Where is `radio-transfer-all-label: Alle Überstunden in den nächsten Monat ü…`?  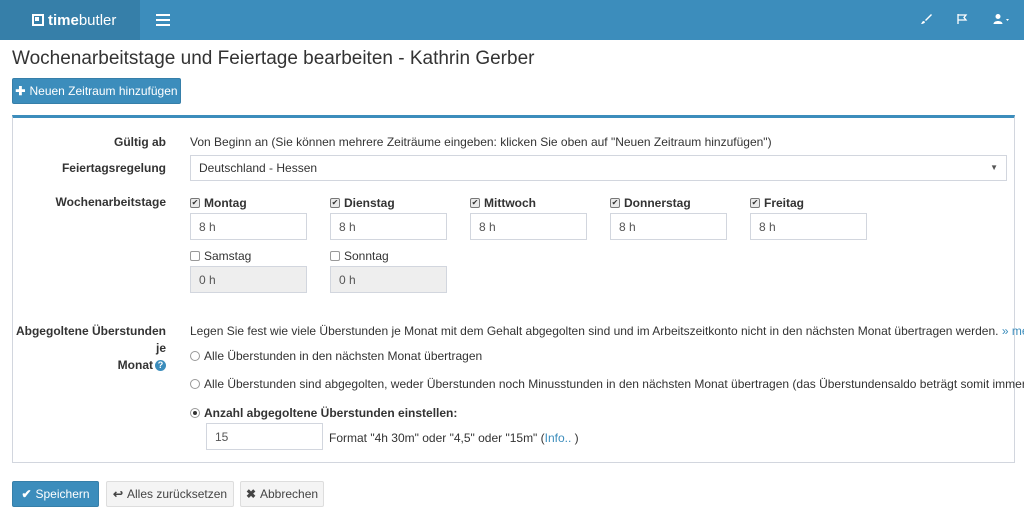
radio-transfer-all-label: Alle Überstunden in den nächsten Monat ü… is located at coordinates (343, 356).